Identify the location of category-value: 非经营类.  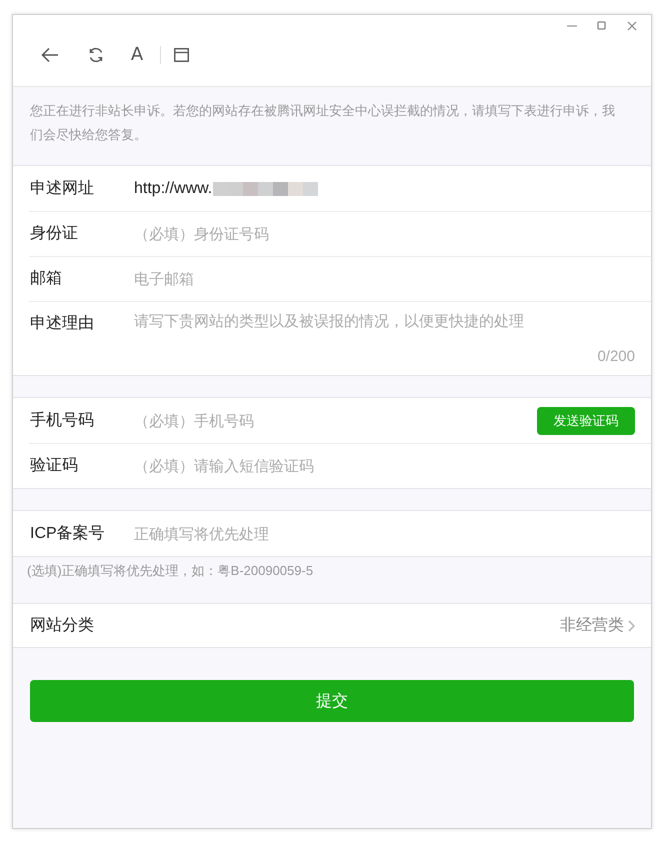
(592, 625).